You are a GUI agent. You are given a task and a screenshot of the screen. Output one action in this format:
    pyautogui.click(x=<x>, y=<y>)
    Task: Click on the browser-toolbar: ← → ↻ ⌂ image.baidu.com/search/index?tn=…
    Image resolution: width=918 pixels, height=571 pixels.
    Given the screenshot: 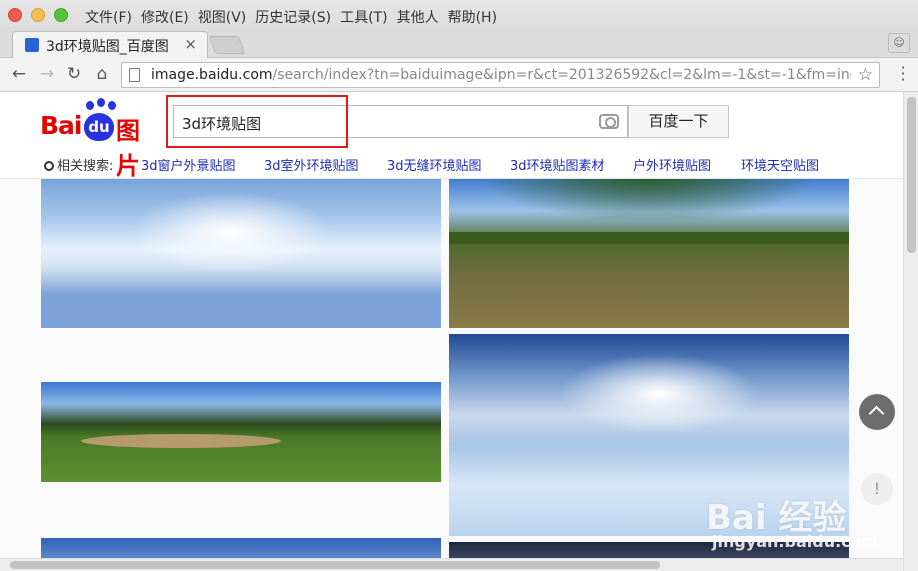 What is the action you would take?
    pyautogui.click(x=459, y=75)
    